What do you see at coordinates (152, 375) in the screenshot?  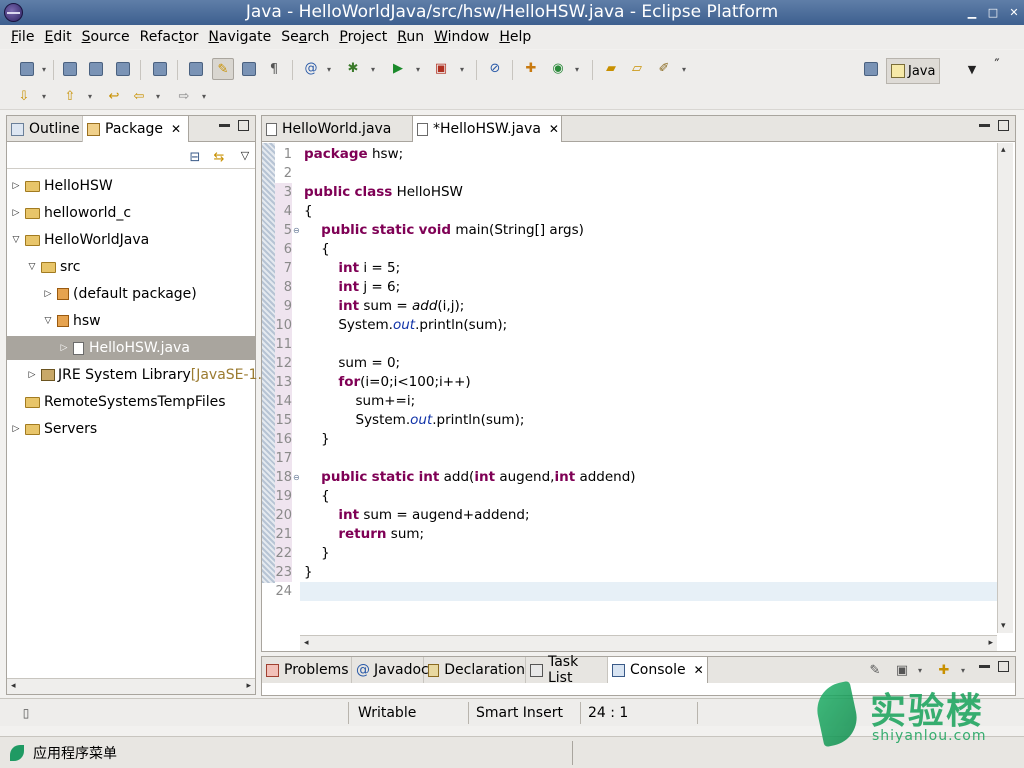 I see `tree-item: ▷ JRE System Library [JavaSE-1.7]` at bounding box center [152, 375].